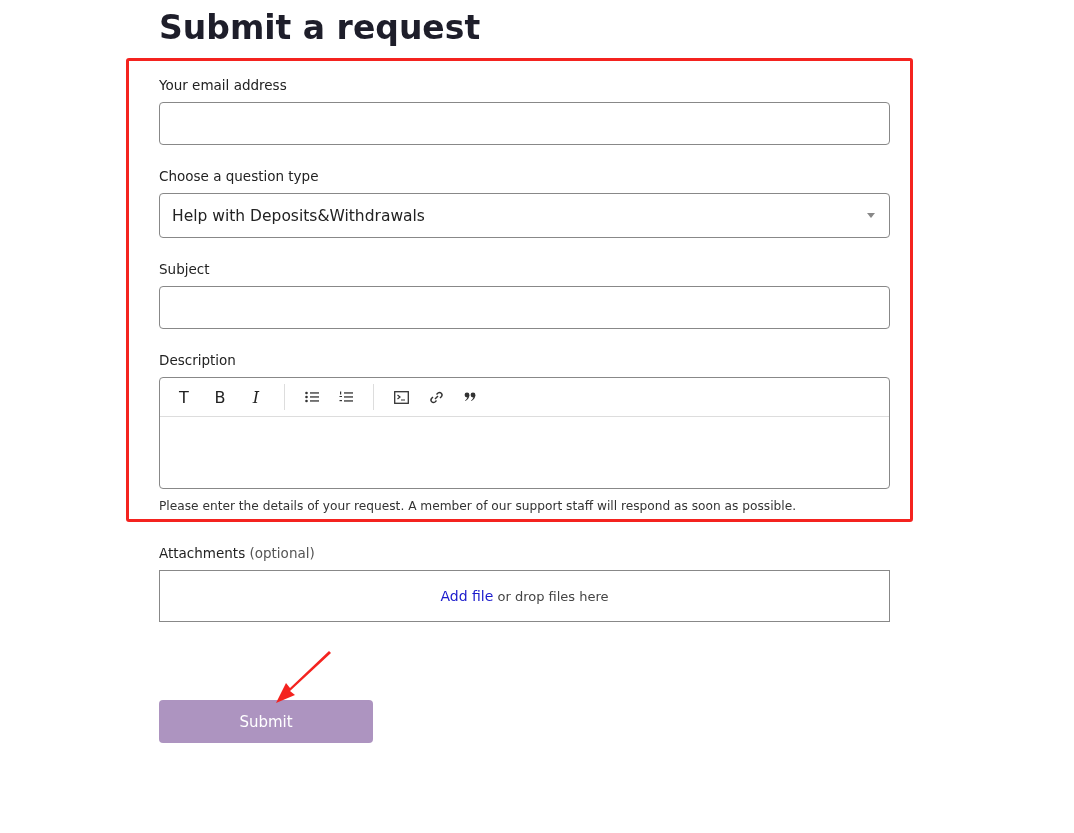 The height and width of the screenshot is (833, 1074). What do you see at coordinates (436, 397) in the screenshot?
I see `link-icon` at bounding box center [436, 397].